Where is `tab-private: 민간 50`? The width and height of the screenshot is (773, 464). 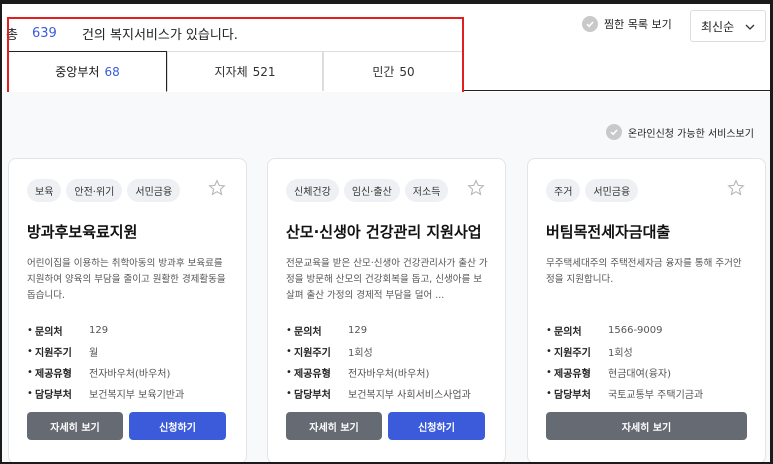
tab-private: 민간 50 is located at coordinates (393, 71).